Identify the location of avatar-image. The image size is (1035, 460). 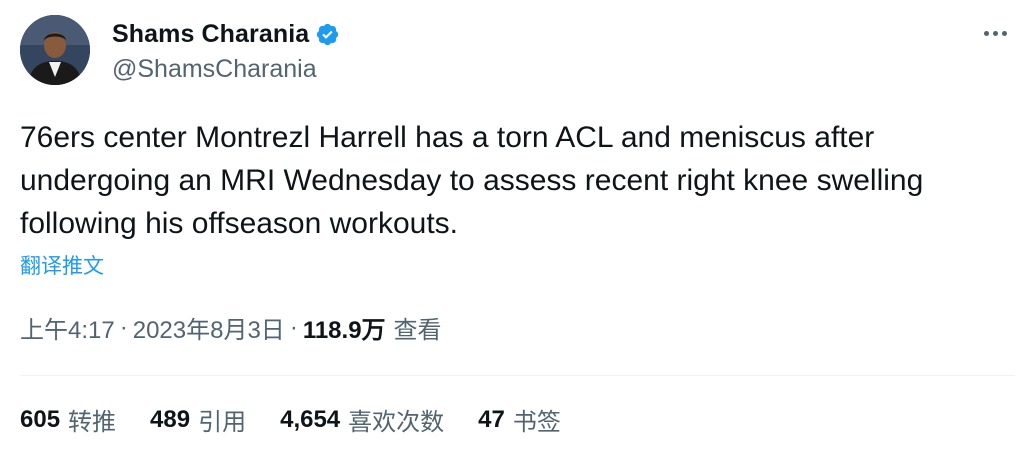
(55, 50).